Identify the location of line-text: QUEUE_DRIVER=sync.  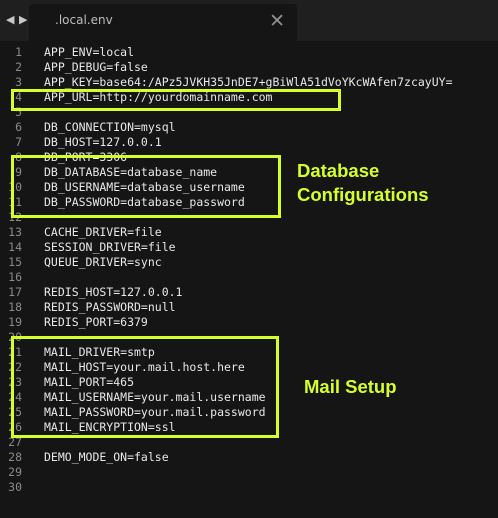
(103, 262).